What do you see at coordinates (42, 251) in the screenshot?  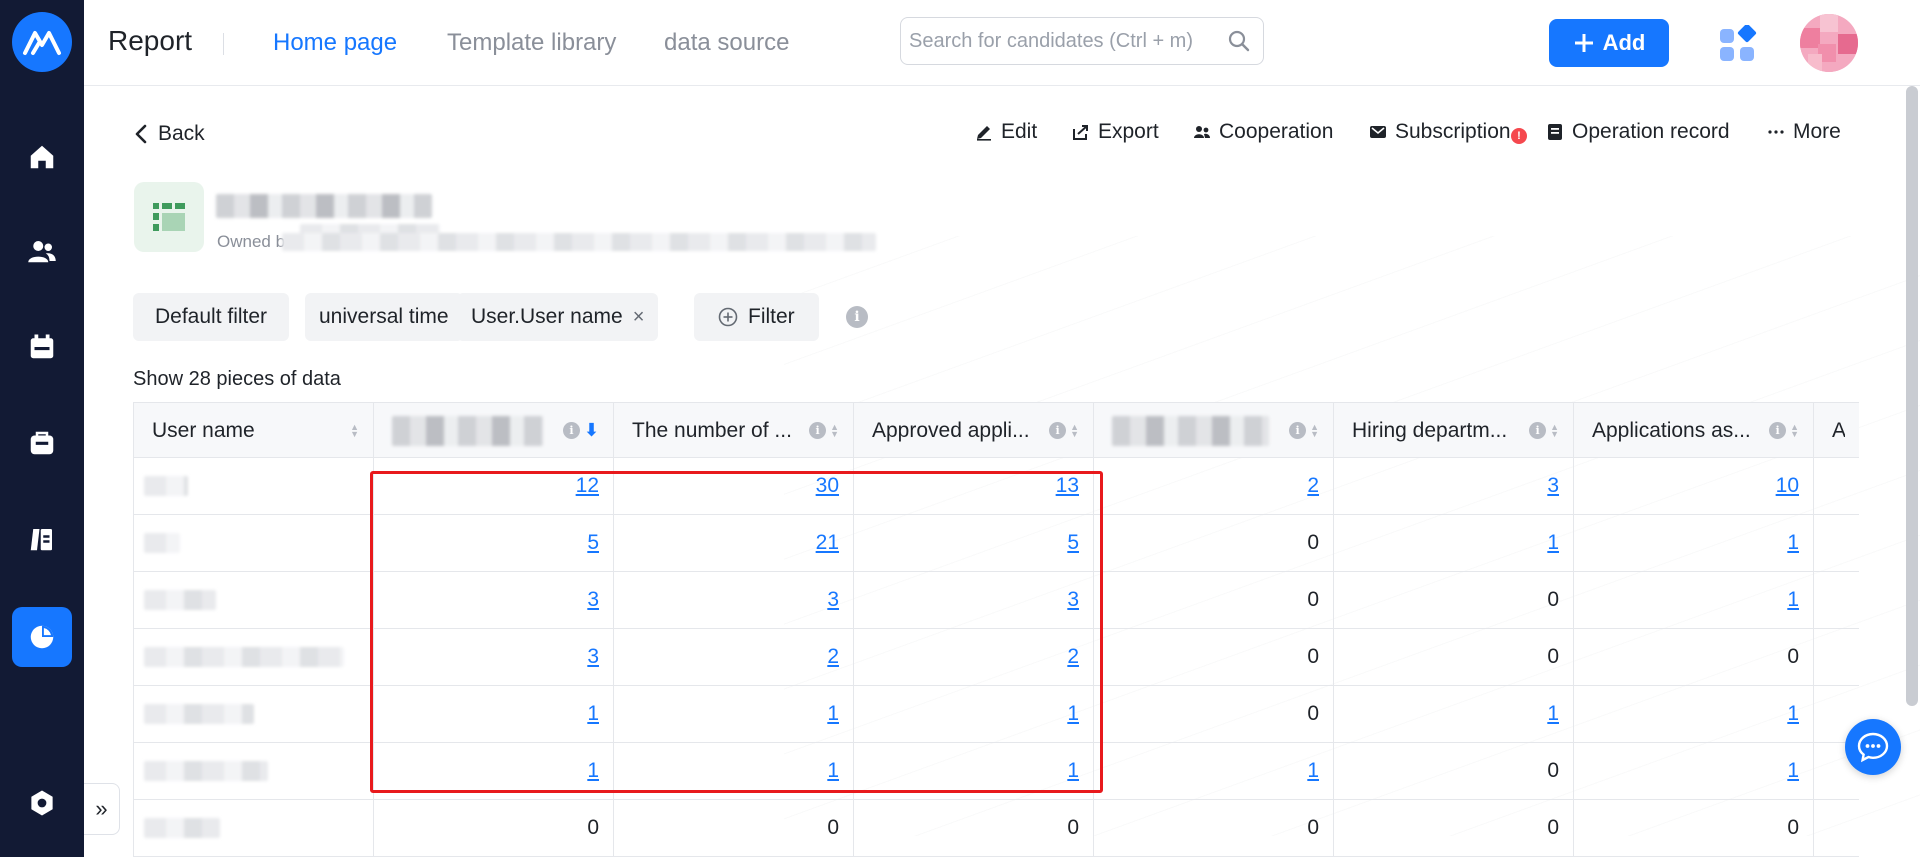 I see `nav-users` at bounding box center [42, 251].